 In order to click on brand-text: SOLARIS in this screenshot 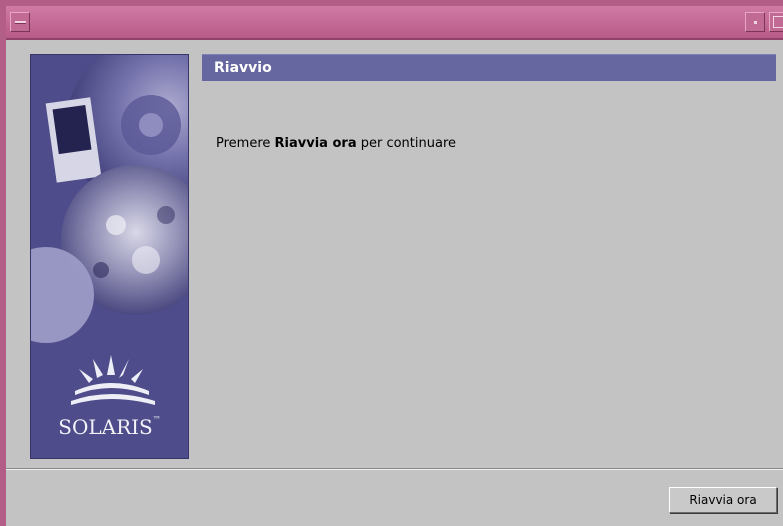, I will do `click(105, 427)`.